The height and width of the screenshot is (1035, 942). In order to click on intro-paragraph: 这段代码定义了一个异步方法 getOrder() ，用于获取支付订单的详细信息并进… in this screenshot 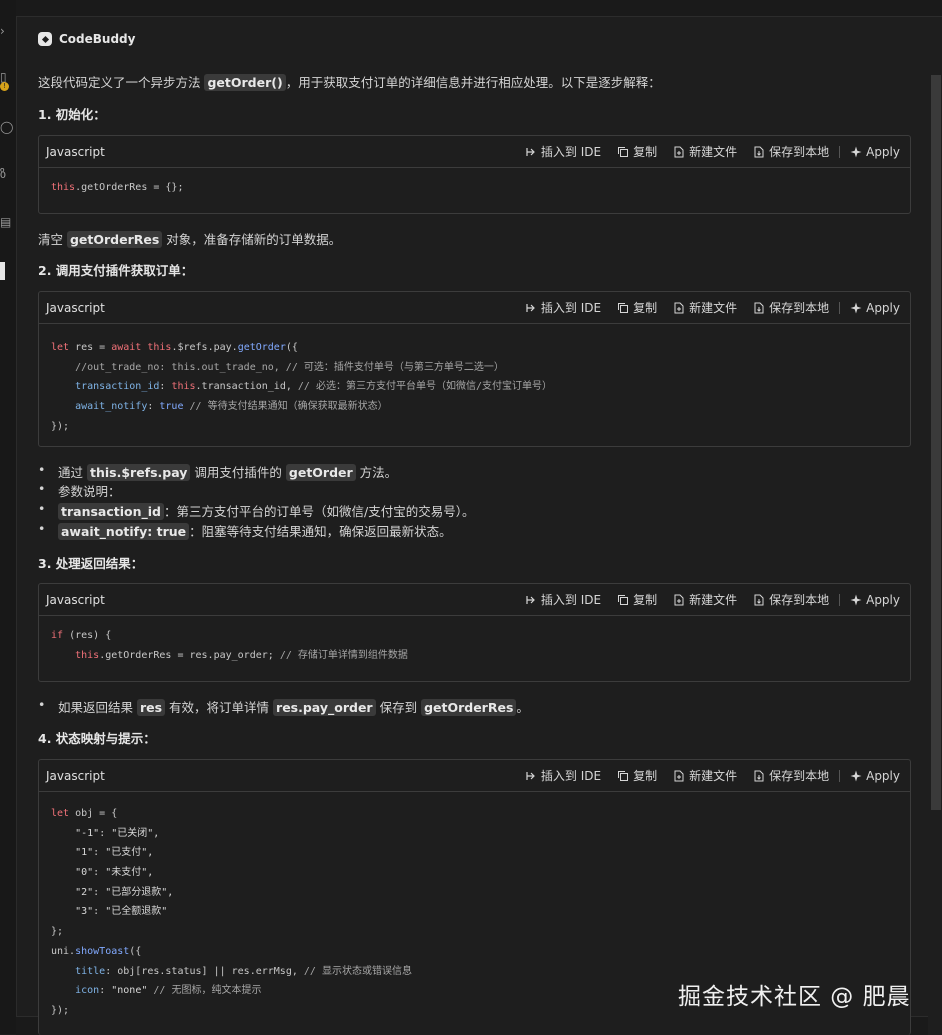, I will do `click(349, 81)`.